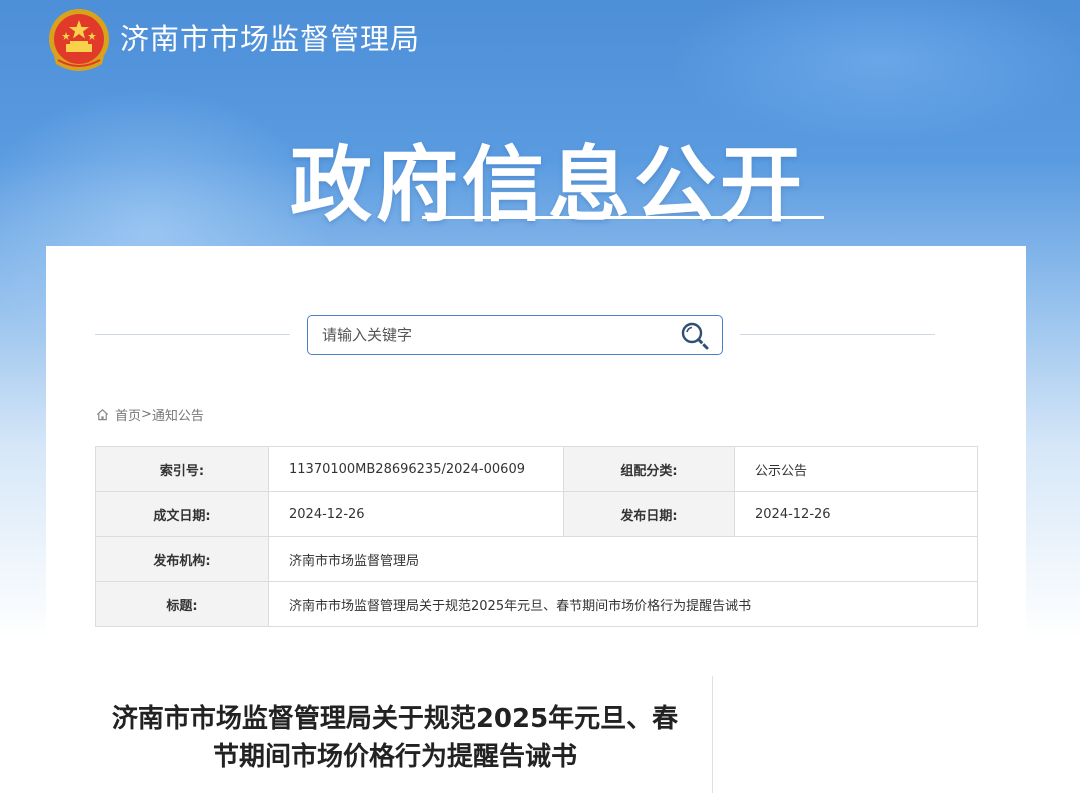 This screenshot has height=793, width=1080. I want to click on table-row: 发布机构: 济南市市场监督管理局, so click(536, 559).